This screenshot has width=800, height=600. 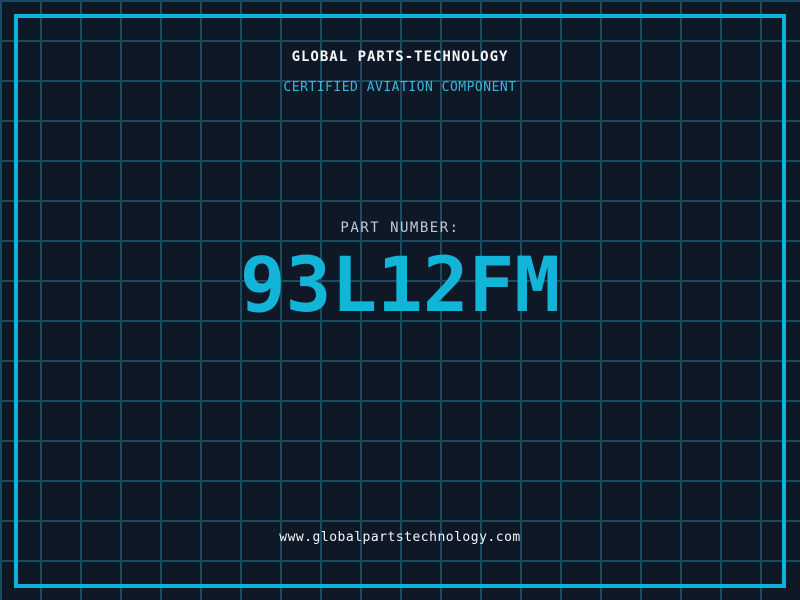 I want to click on company-name: GLOBAL PARTS-TECHNOLOGY, so click(x=400, y=57).